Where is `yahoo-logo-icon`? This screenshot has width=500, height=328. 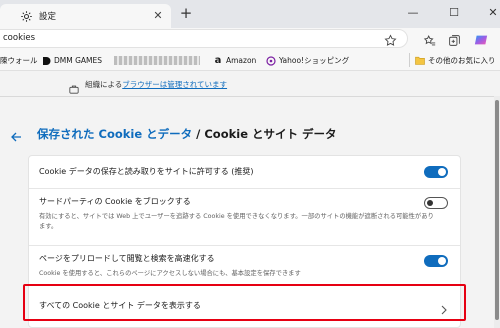
yahoo-logo-icon is located at coordinates (271, 60).